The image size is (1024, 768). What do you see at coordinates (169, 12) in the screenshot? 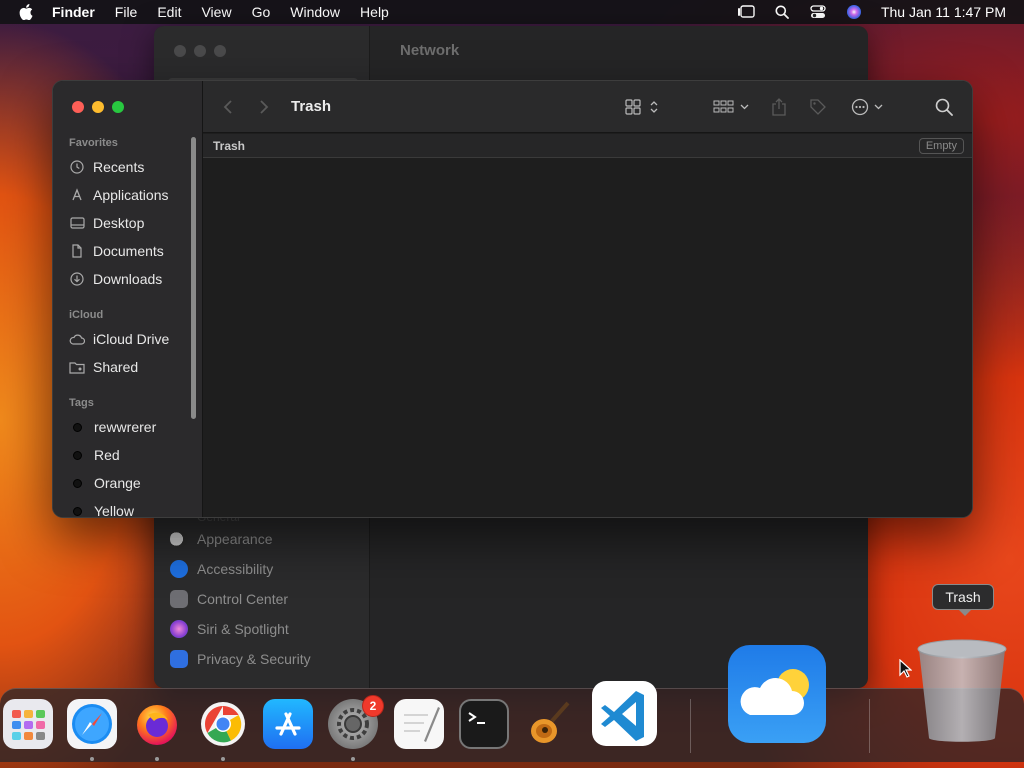
I see `menu-edit: Edit` at bounding box center [169, 12].